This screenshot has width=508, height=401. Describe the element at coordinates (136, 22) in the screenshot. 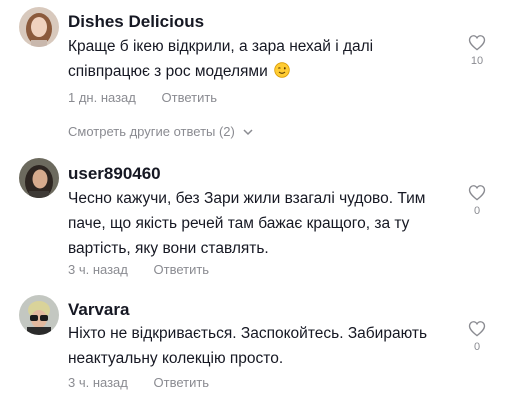

I see `comment-username: Dishes Delicious` at that location.